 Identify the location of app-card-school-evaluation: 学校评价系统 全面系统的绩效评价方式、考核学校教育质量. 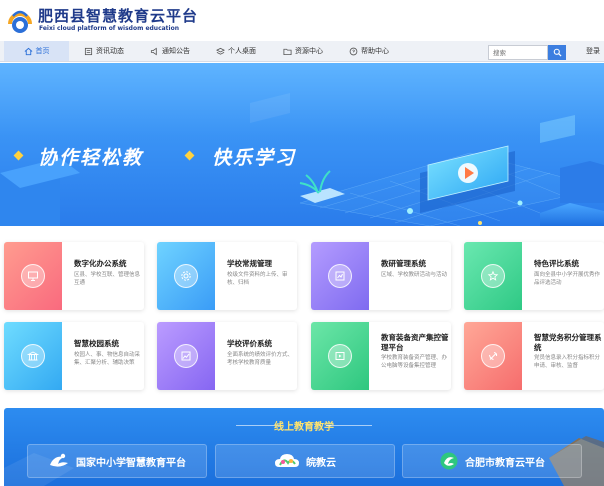
(227, 356).